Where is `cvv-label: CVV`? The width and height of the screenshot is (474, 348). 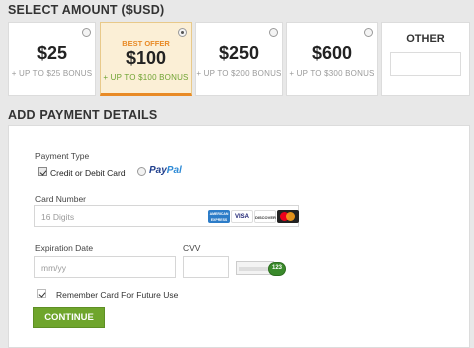 cvv-label: CVV is located at coordinates (192, 248).